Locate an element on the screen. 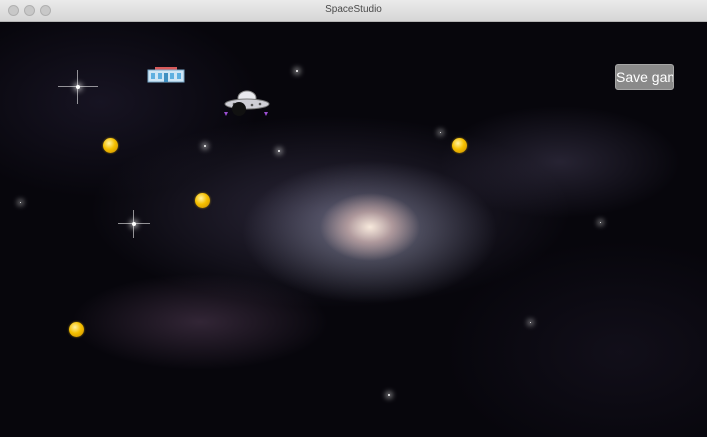 The image size is (707, 437). window-title: SpaceStudio is located at coordinates (353, 9).